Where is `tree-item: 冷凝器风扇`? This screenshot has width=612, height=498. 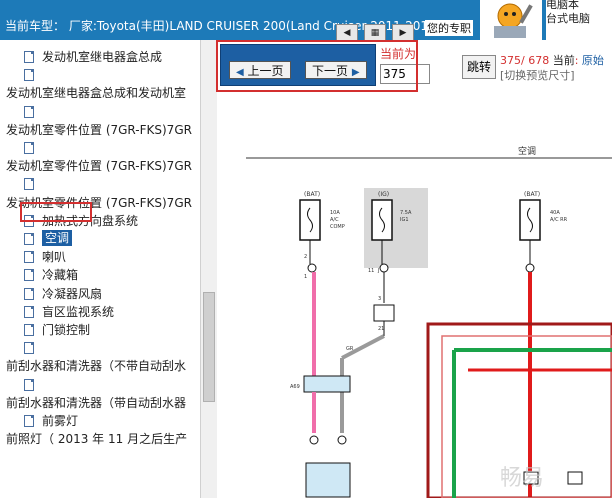
tree-item: 冷凝器风扇 is located at coordinates (72, 294).